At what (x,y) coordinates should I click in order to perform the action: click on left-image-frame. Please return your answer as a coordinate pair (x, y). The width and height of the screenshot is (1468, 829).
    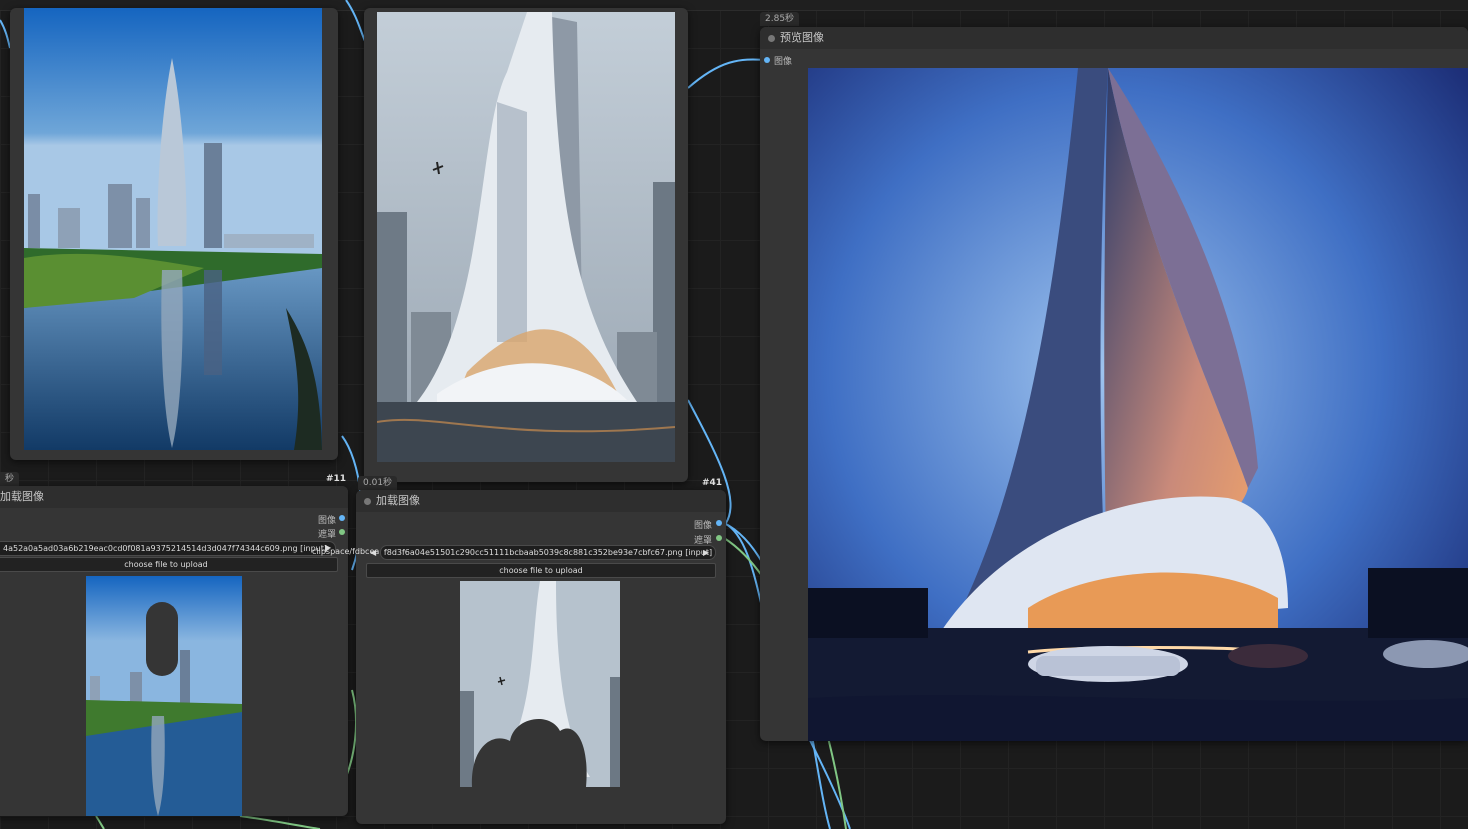
    Looking at the image, I should click on (174, 234).